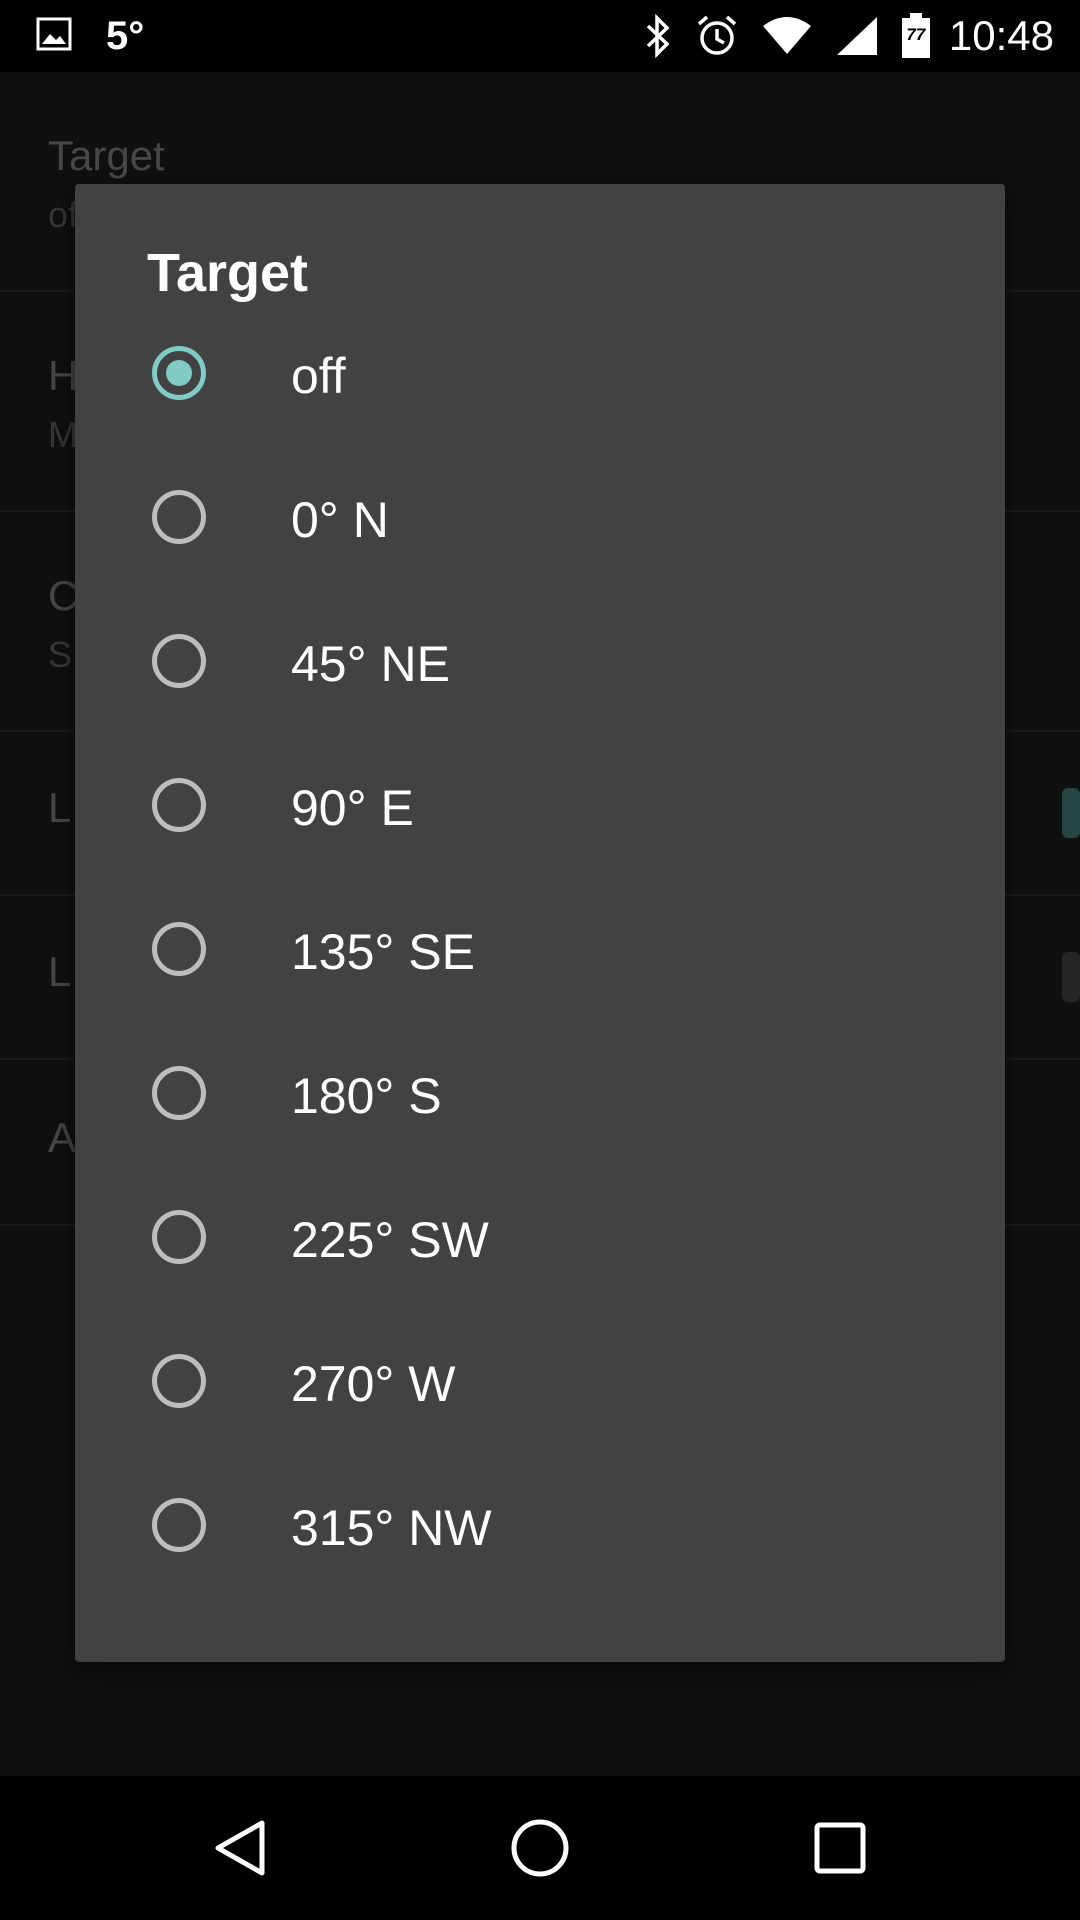  Describe the element at coordinates (540, 374) in the screenshot. I see `option-off: off` at that location.